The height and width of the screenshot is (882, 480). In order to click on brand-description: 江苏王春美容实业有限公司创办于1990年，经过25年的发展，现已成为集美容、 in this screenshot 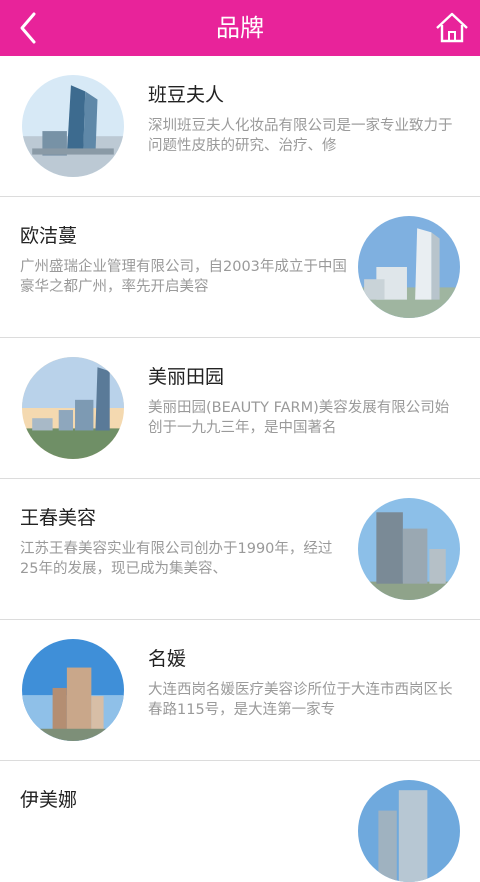, I will do `click(176, 559)`.